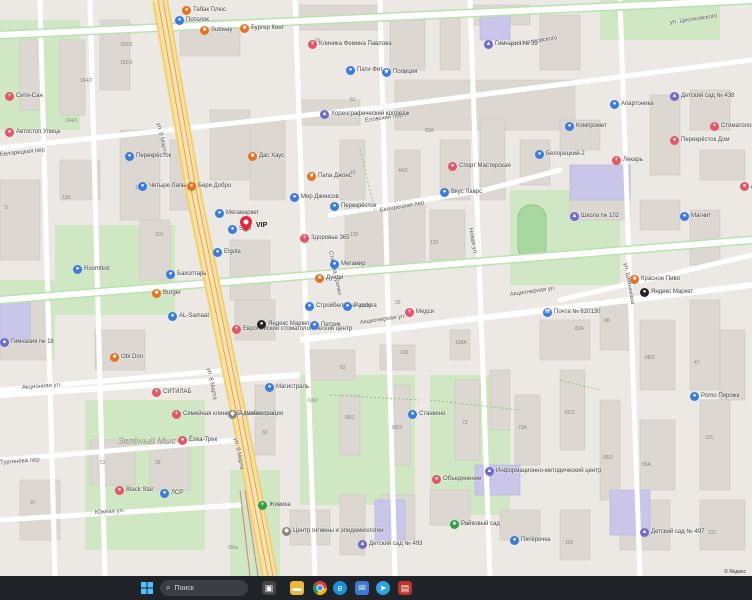 Image resolution: width=752 pixels, height=600 pixels. I want to click on poi-p36: ● Спорт Мастерская, so click(479, 166).